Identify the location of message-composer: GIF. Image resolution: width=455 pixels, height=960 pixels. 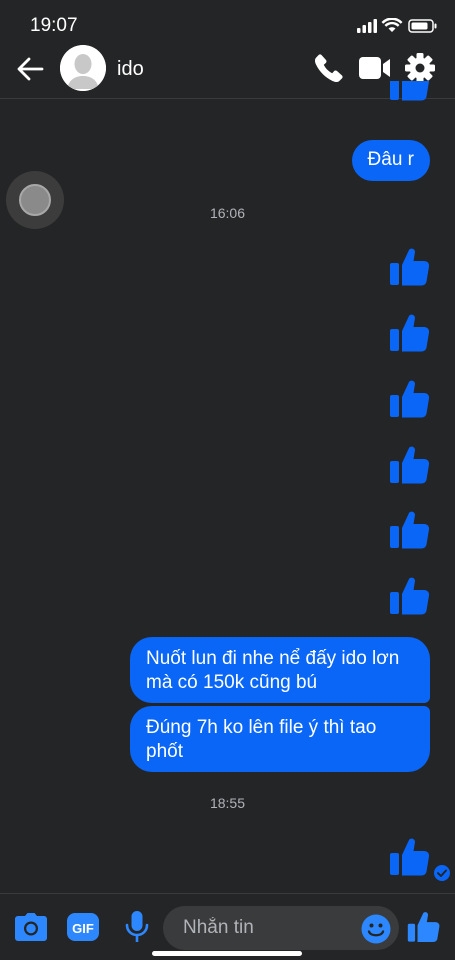
(227, 926).